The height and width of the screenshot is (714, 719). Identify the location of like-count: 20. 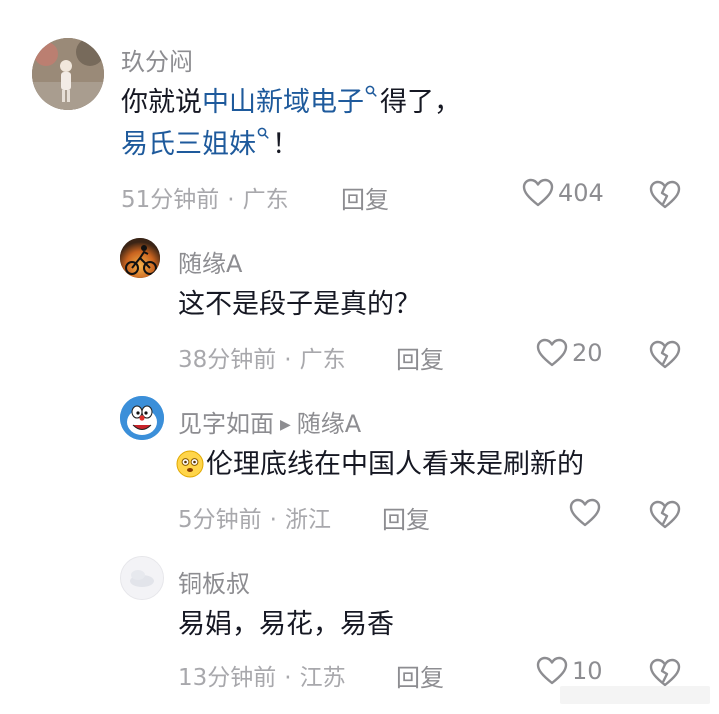
(587, 353).